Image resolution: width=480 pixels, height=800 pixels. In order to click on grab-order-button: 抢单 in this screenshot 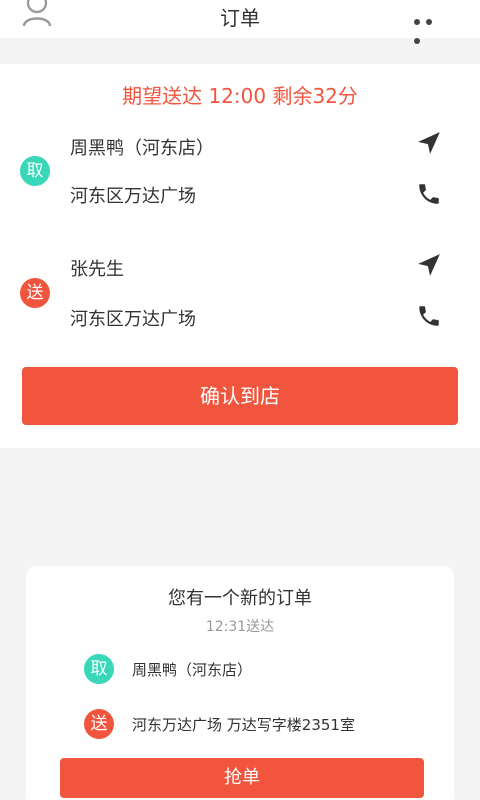, I will do `click(242, 778)`.